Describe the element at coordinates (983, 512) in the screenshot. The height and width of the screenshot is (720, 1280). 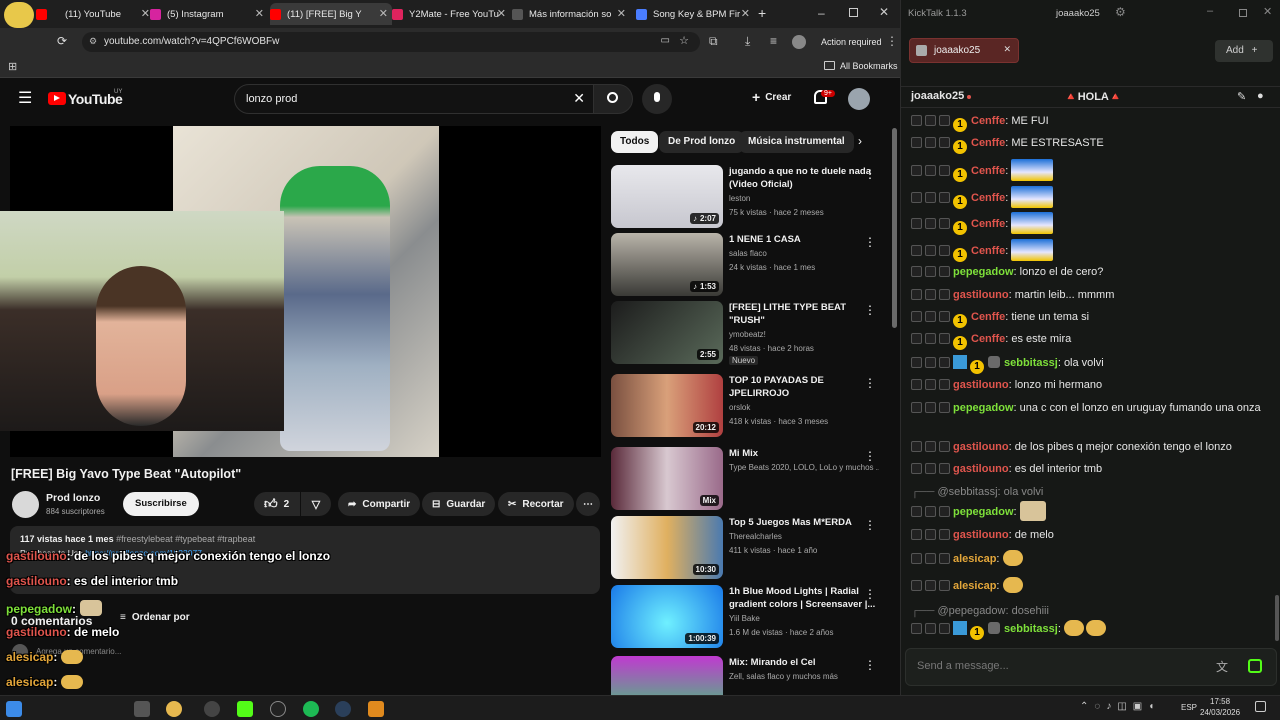
I see `chat-username: pepegadow` at that location.